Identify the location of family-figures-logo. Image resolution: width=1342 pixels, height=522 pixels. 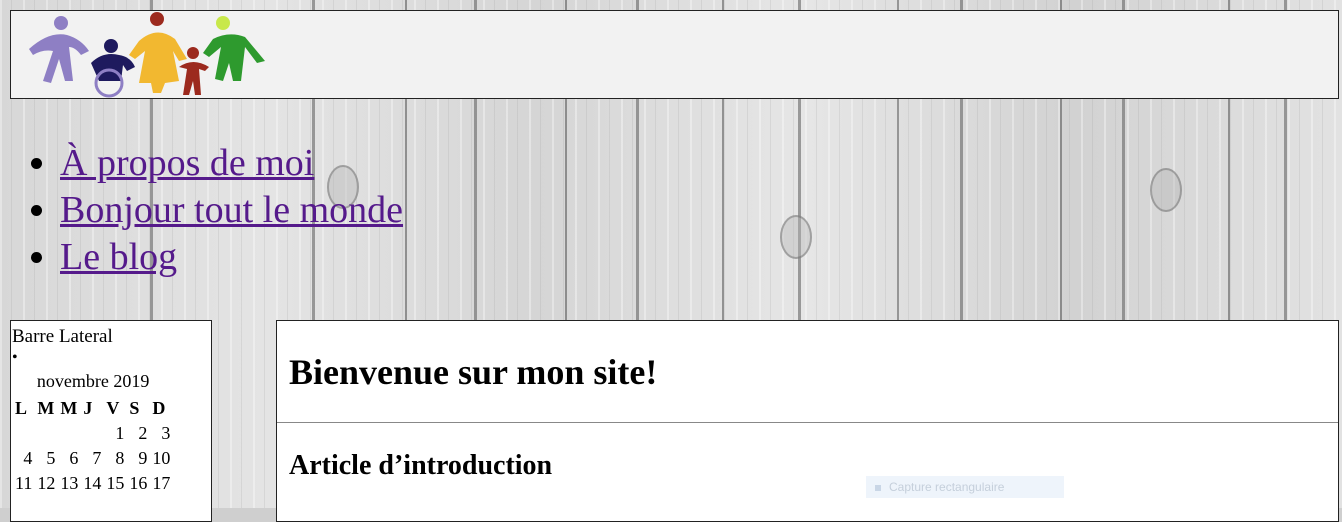
(144, 54).